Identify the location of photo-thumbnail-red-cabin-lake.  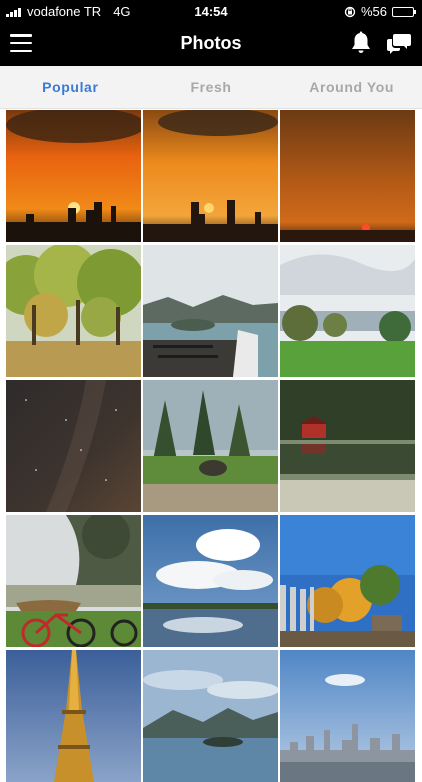
(347, 446).